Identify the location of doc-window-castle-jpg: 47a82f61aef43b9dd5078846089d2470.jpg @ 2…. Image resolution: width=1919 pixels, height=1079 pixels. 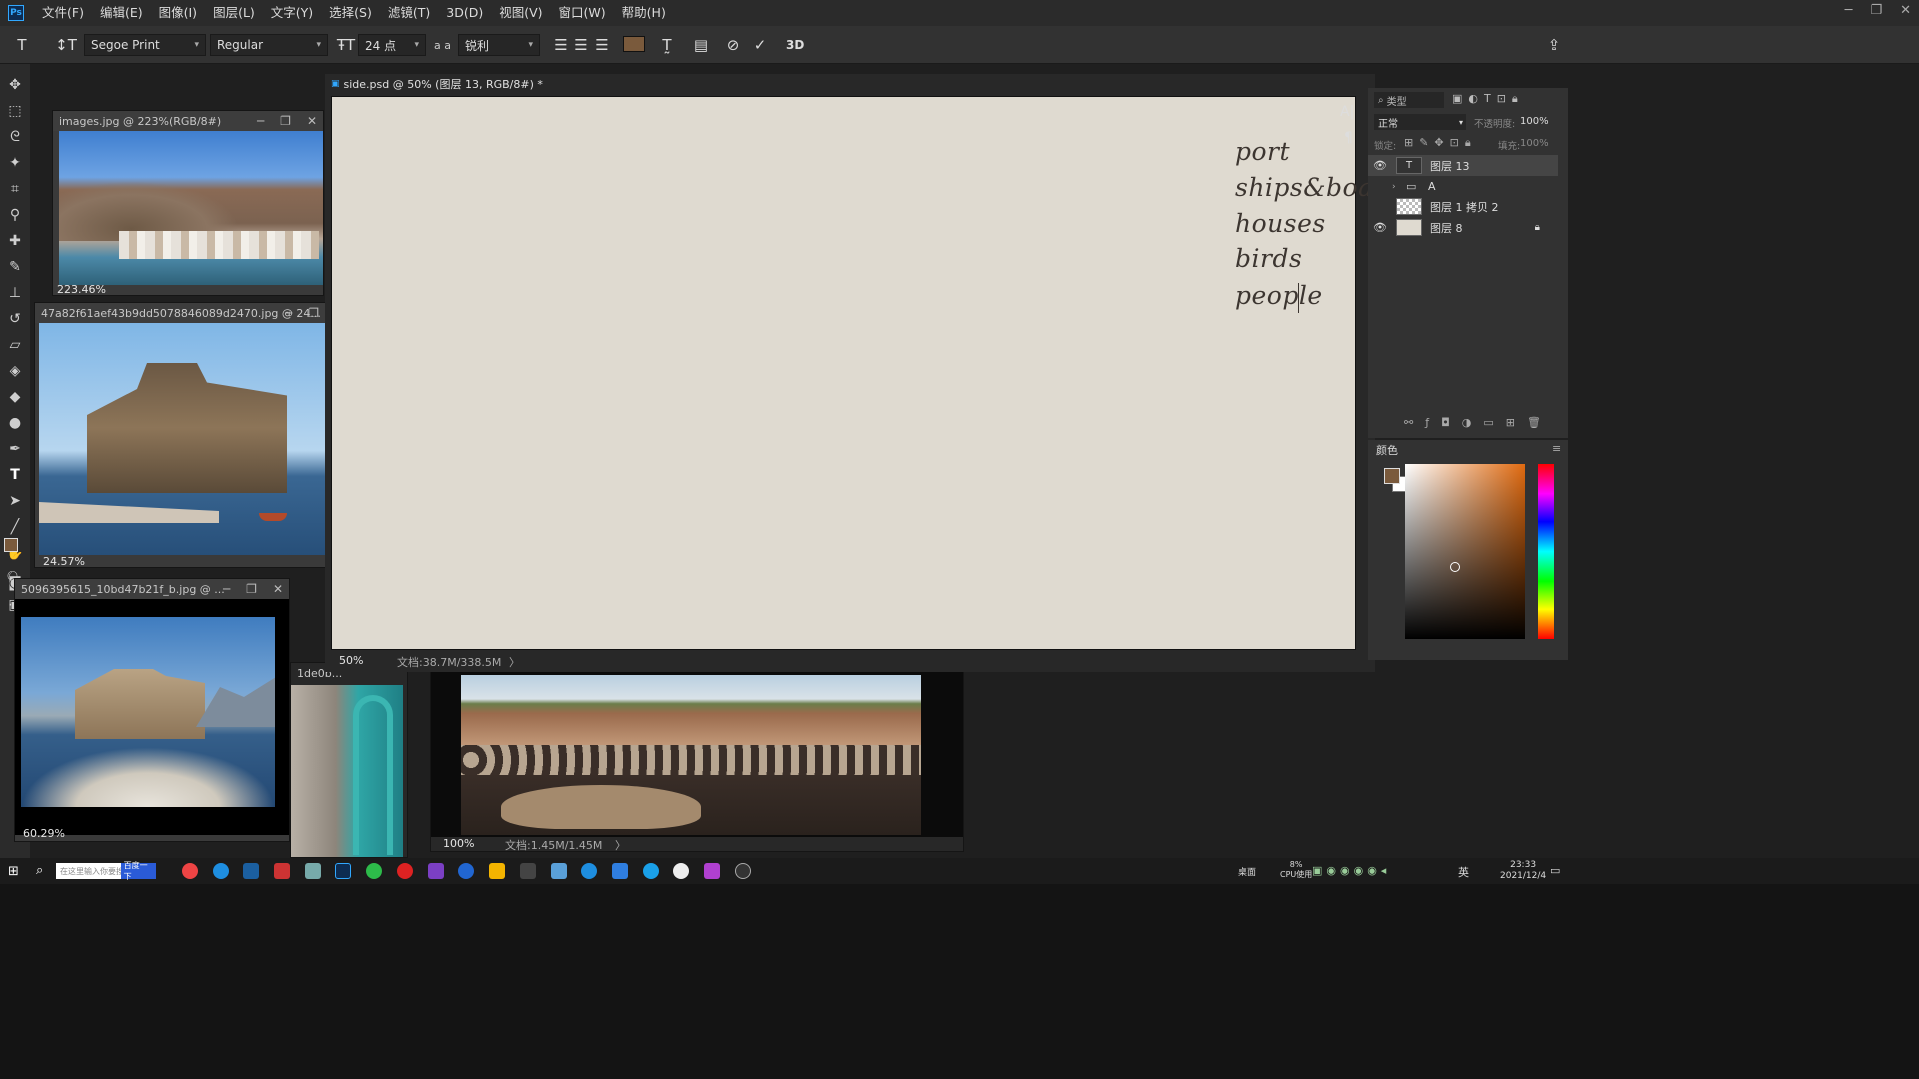
(180, 435).